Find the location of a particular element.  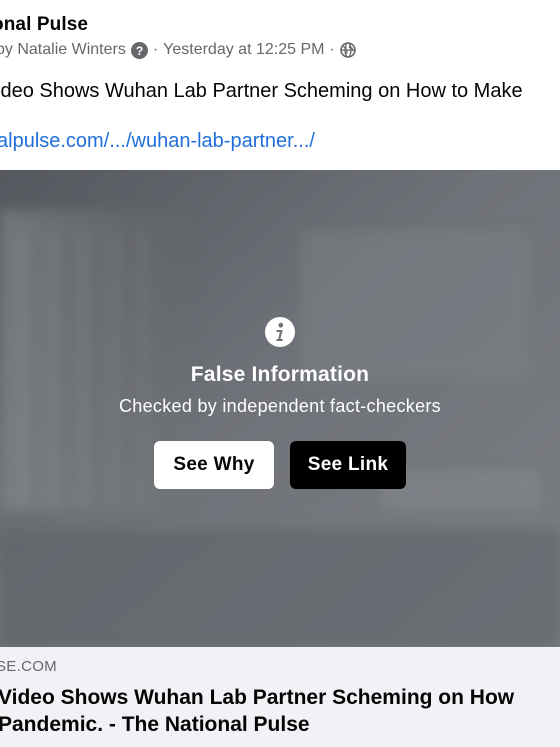

author-line: by Natalie Winters is located at coordinates (63, 50).